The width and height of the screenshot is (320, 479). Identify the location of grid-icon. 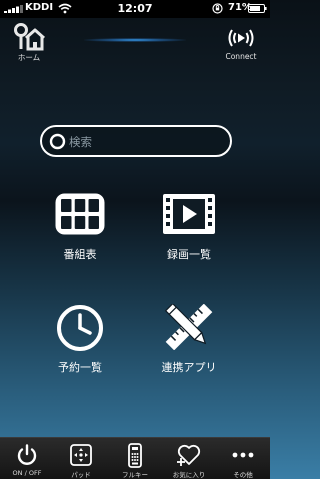
(80, 214).